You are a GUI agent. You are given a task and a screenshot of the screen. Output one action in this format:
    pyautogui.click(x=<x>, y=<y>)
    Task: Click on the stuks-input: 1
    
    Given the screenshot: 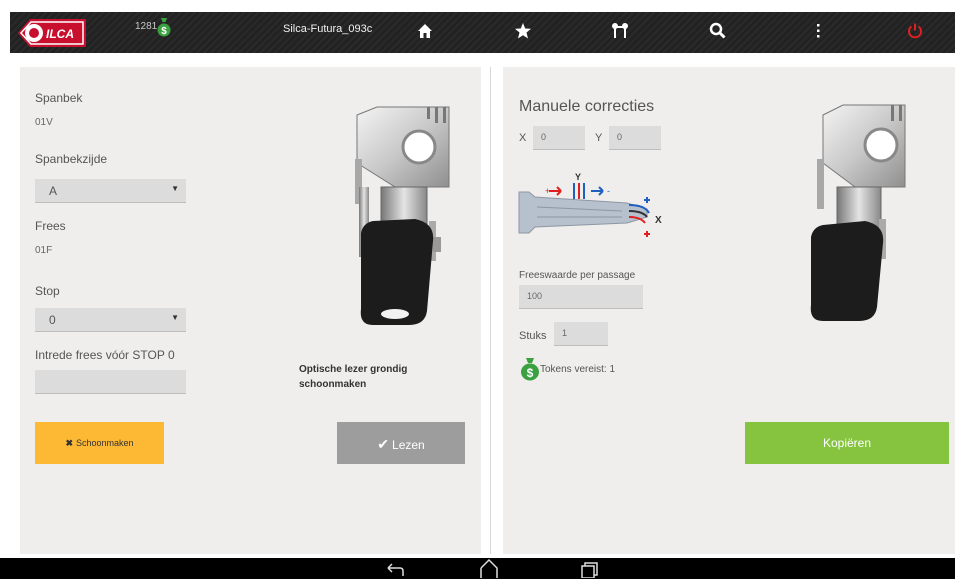 What is the action you would take?
    pyautogui.click(x=581, y=334)
    